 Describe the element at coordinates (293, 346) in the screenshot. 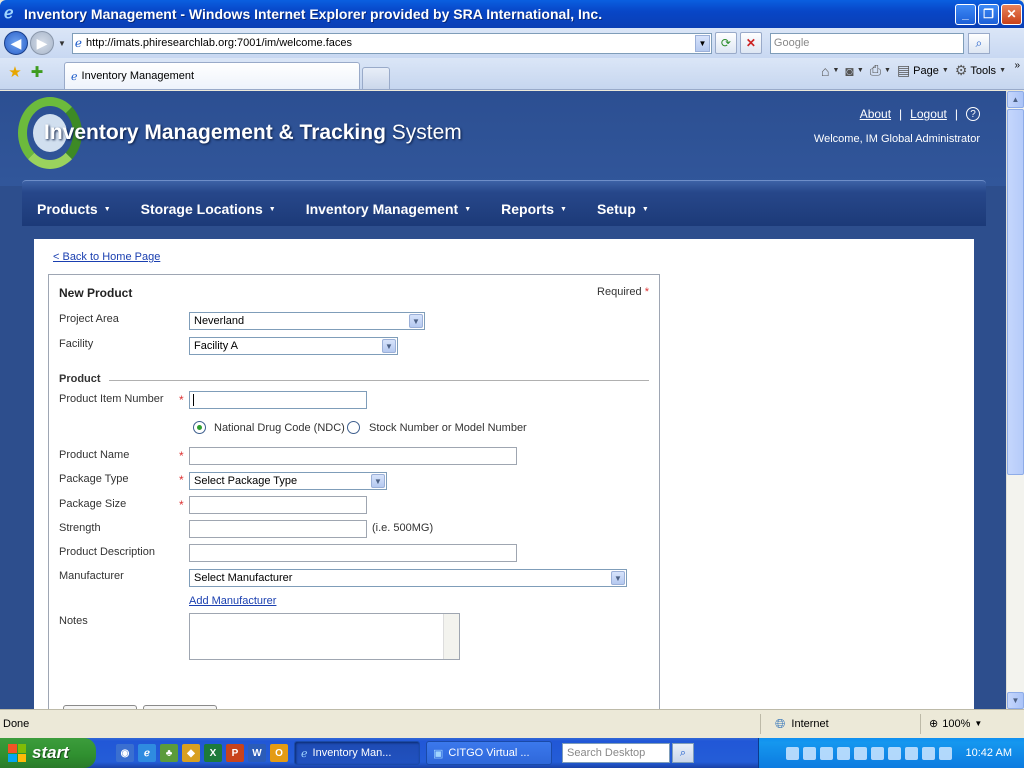

I see `facility-select: Facility A ▼` at that location.